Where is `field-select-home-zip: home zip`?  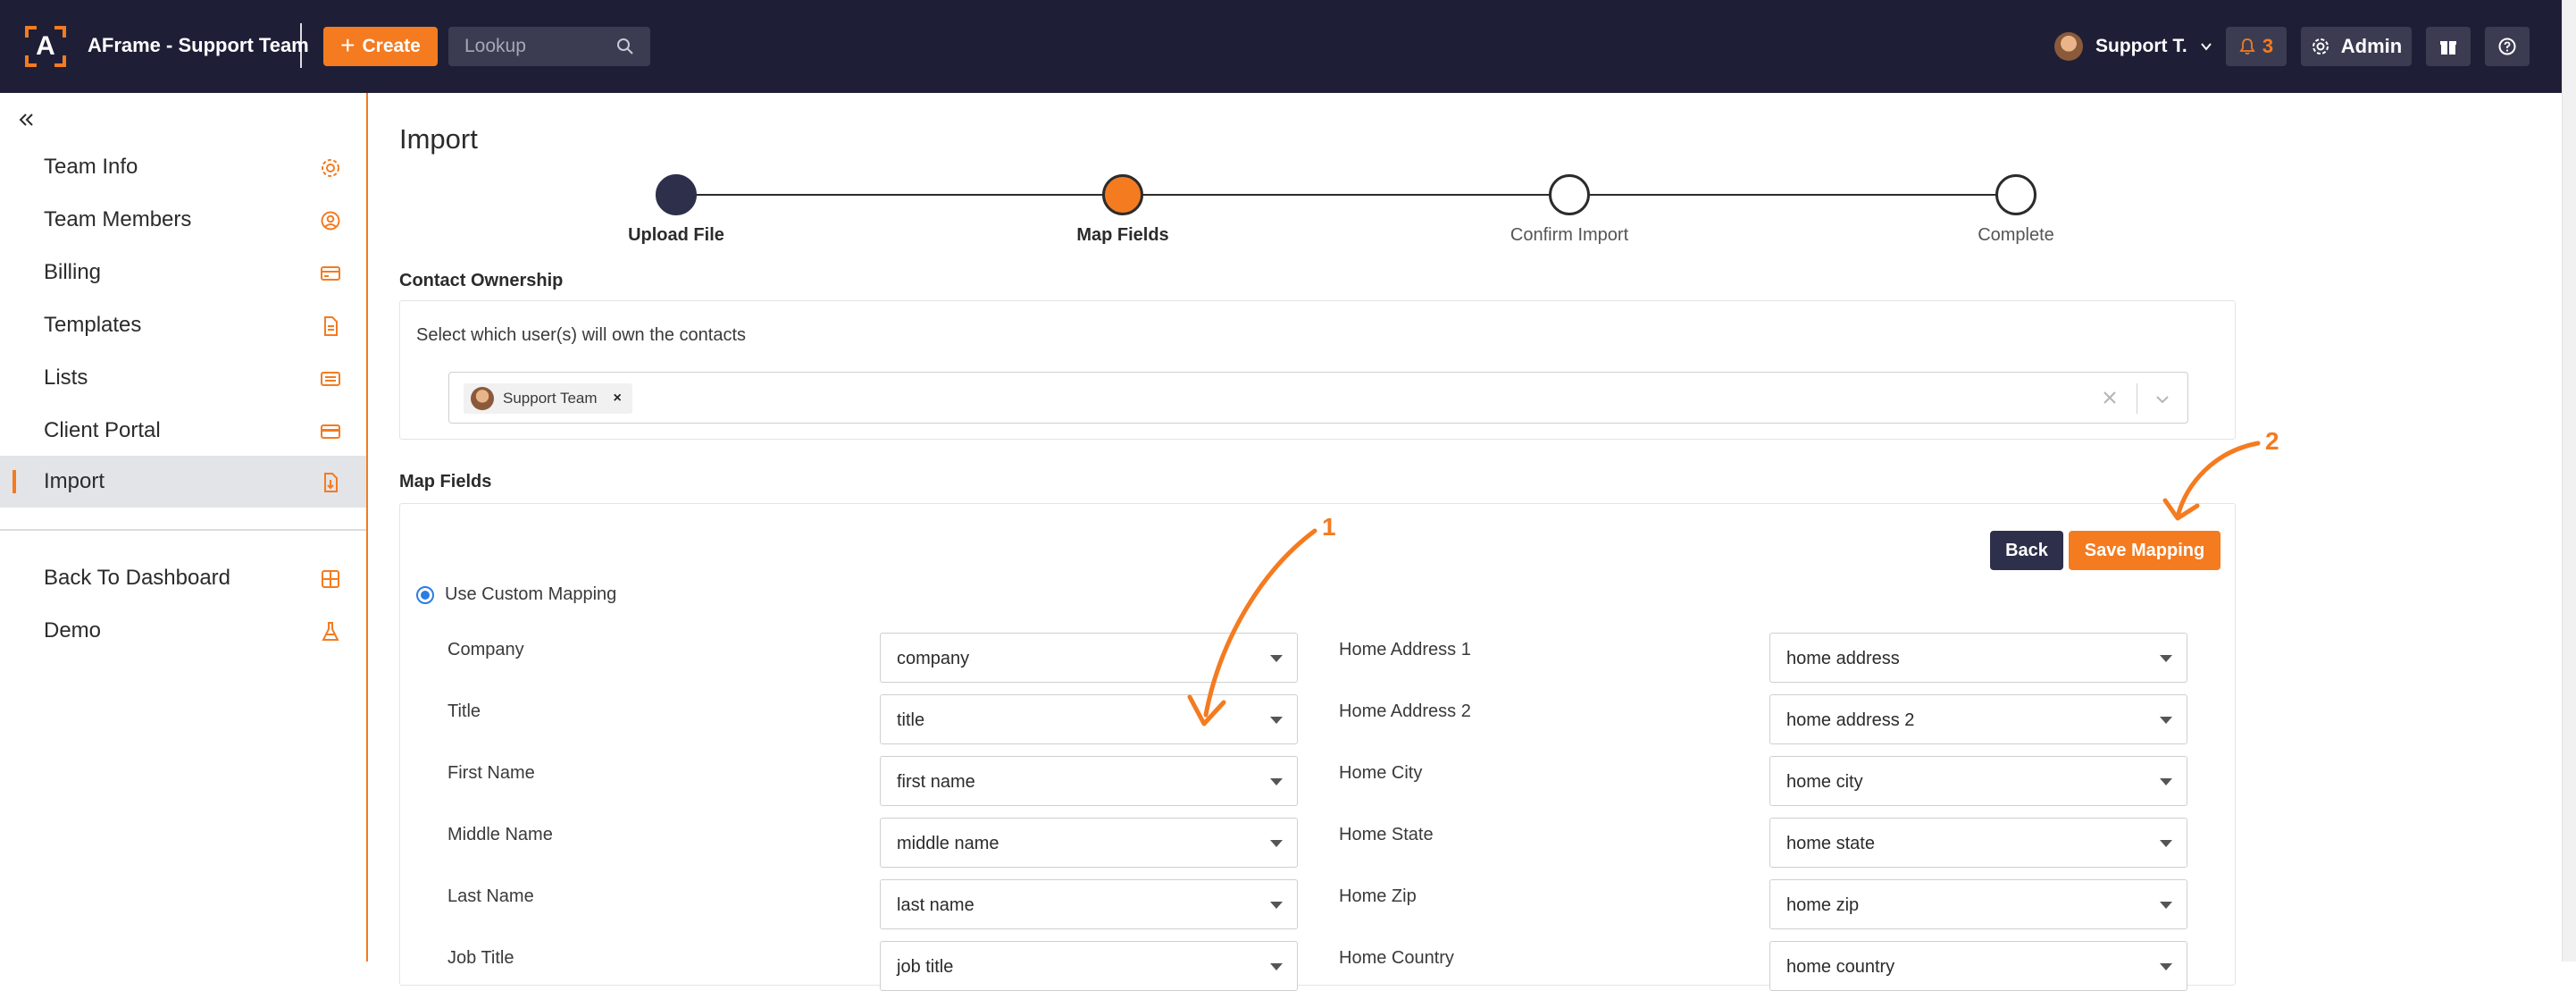
field-select-home-zip: home zip is located at coordinates (1978, 904).